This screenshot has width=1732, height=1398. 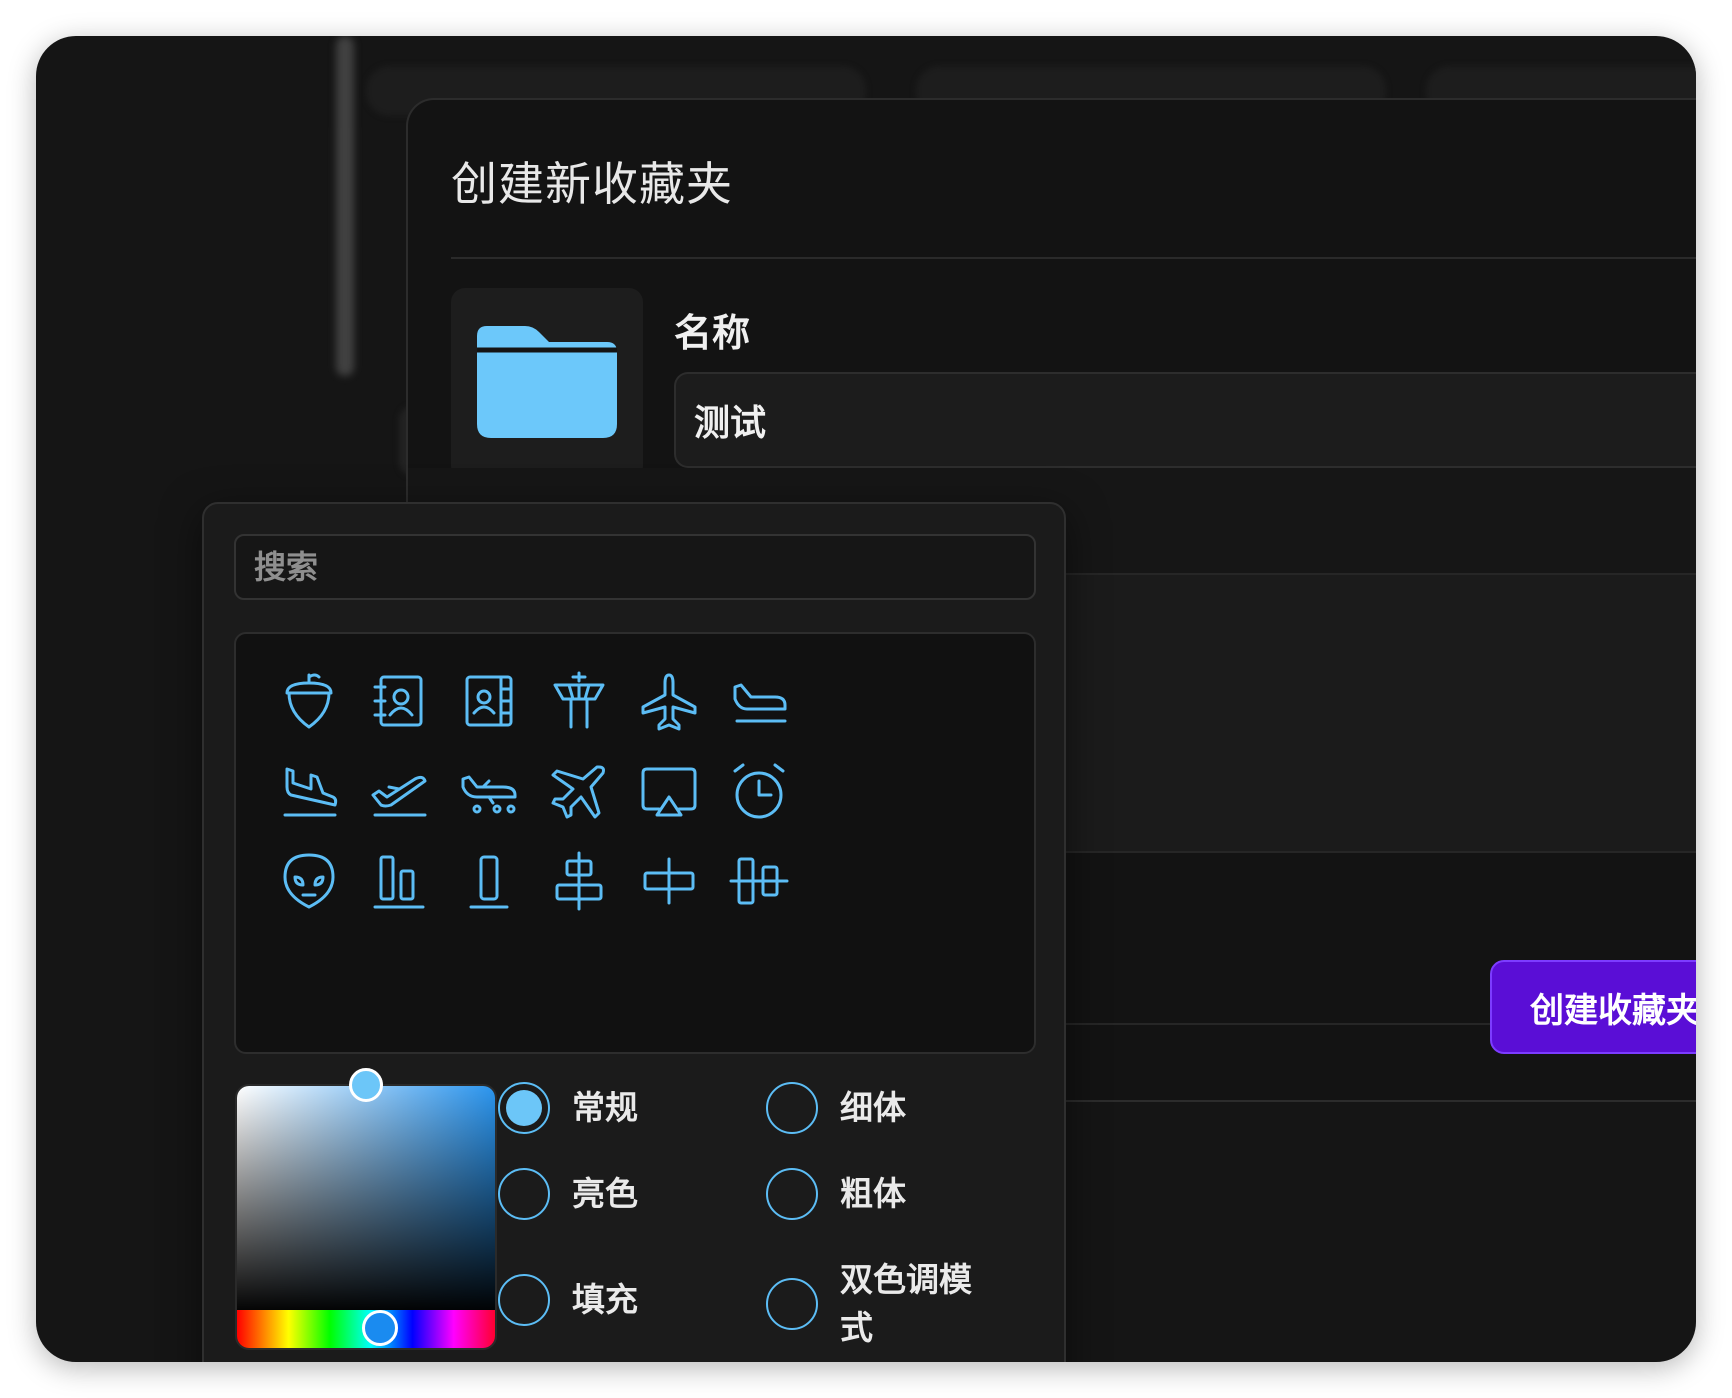 What do you see at coordinates (579, 791) in the screenshot?
I see `airplane-tilt-icon` at bounding box center [579, 791].